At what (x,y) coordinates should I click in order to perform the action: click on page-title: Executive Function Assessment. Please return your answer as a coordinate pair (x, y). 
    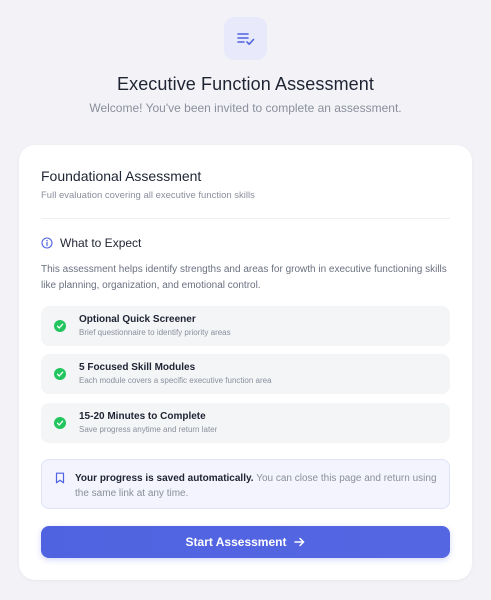
    Looking at the image, I should click on (245, 84).